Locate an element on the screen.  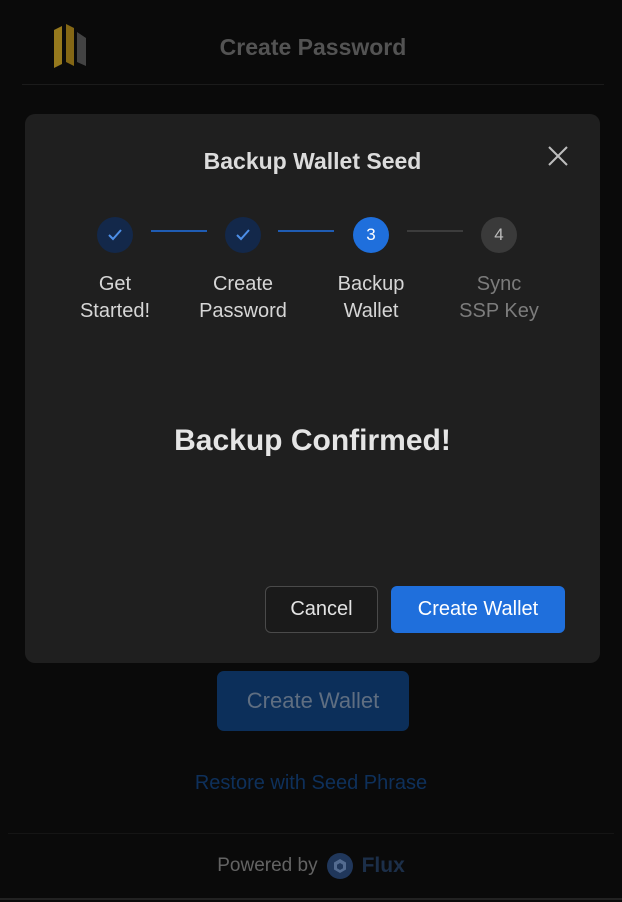
step-backup-wallet: 3 Backup Wallet is located at coordinates (371, 271).